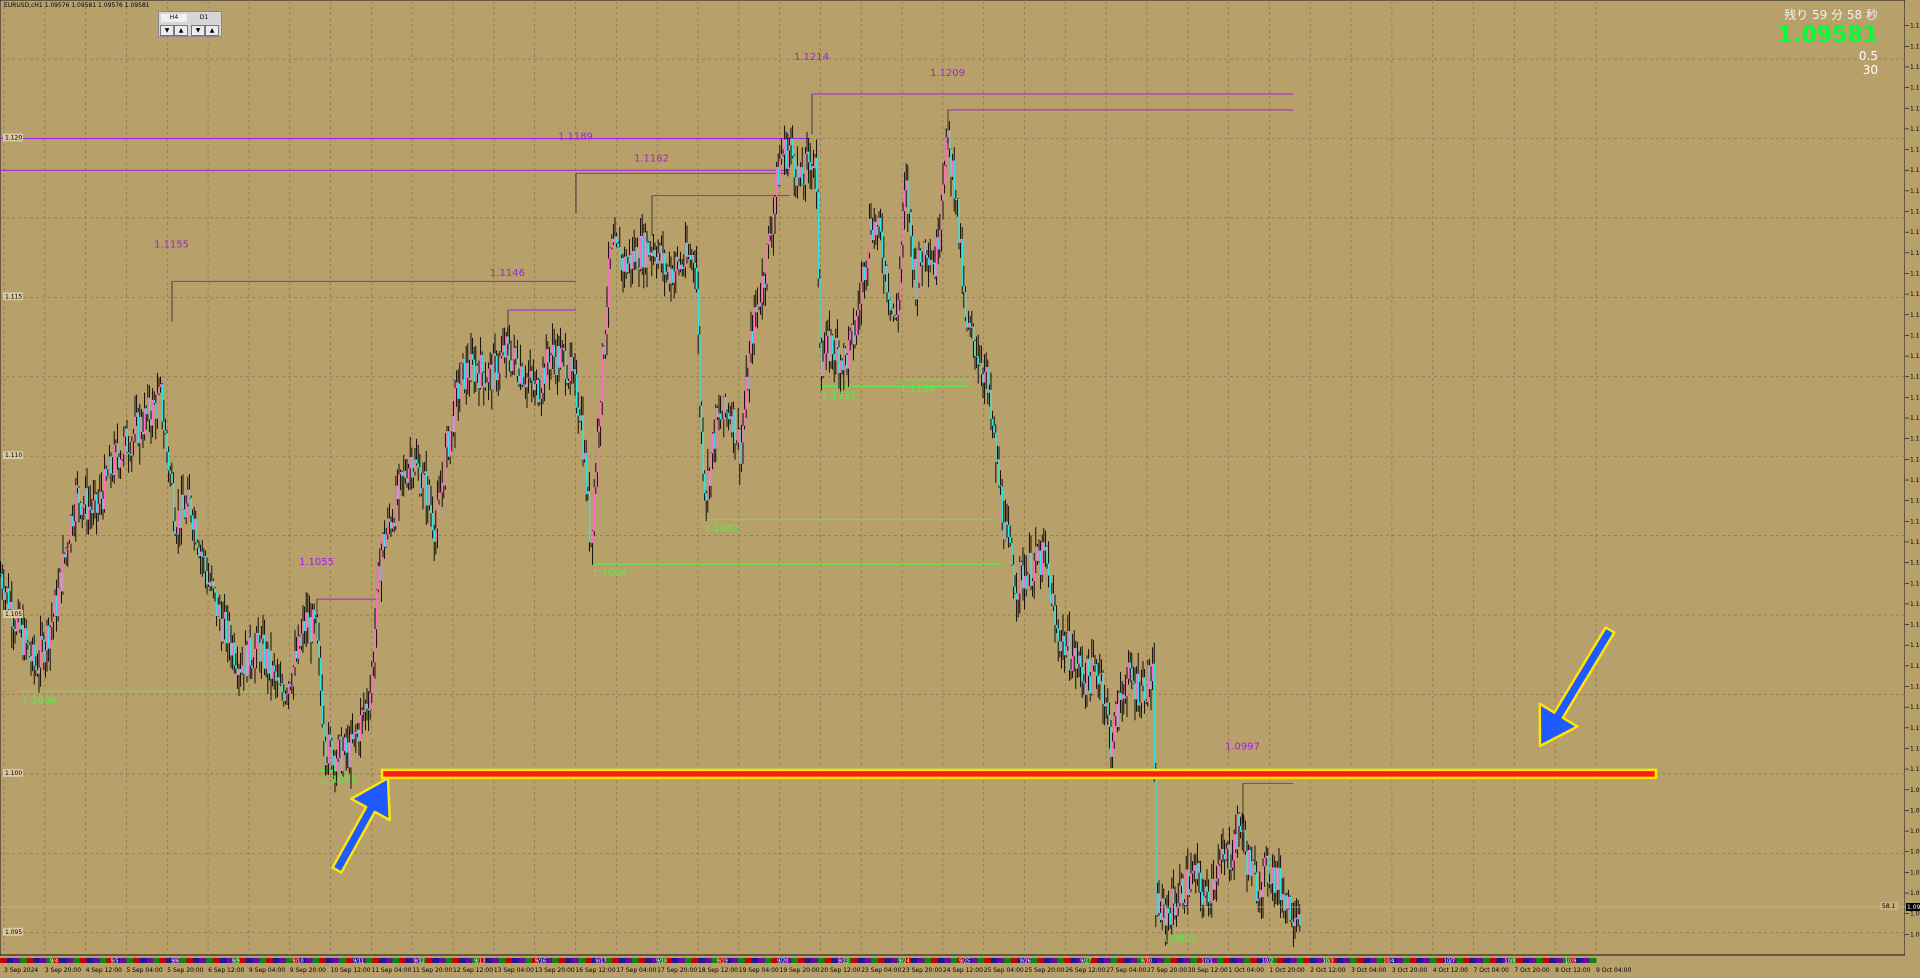 Image resolution: width=1920 pixels, height=978 pixels. Describe the element at coordinates (1570, 962) in the screenshot. I see `day-stripe-label: 10/9` at that location.